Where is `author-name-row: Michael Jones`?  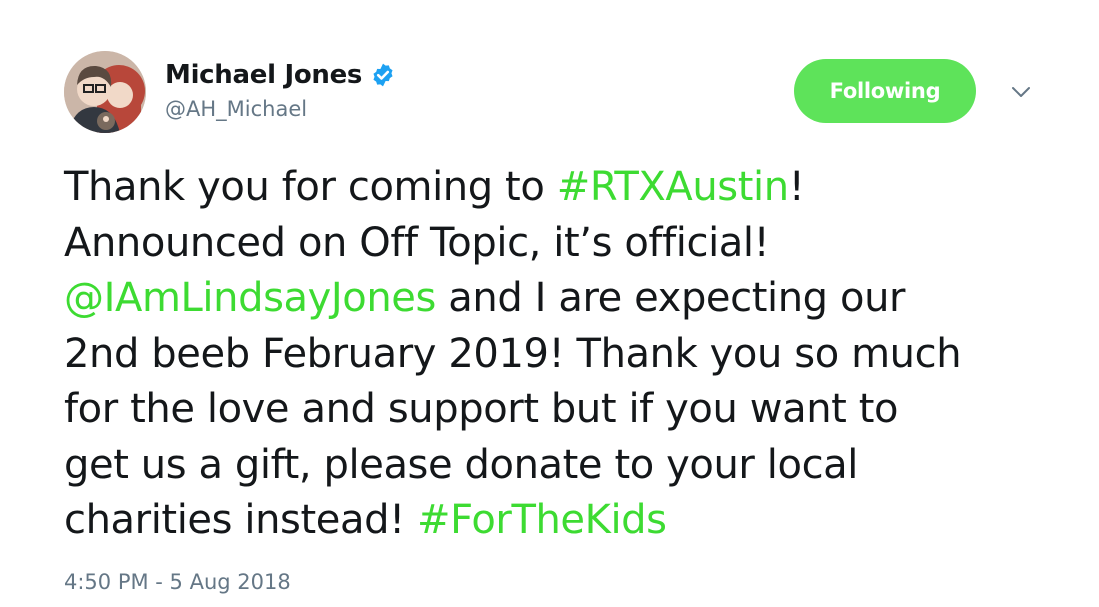
author-name-row: Michael Jones is located at coordinates (280, 75).